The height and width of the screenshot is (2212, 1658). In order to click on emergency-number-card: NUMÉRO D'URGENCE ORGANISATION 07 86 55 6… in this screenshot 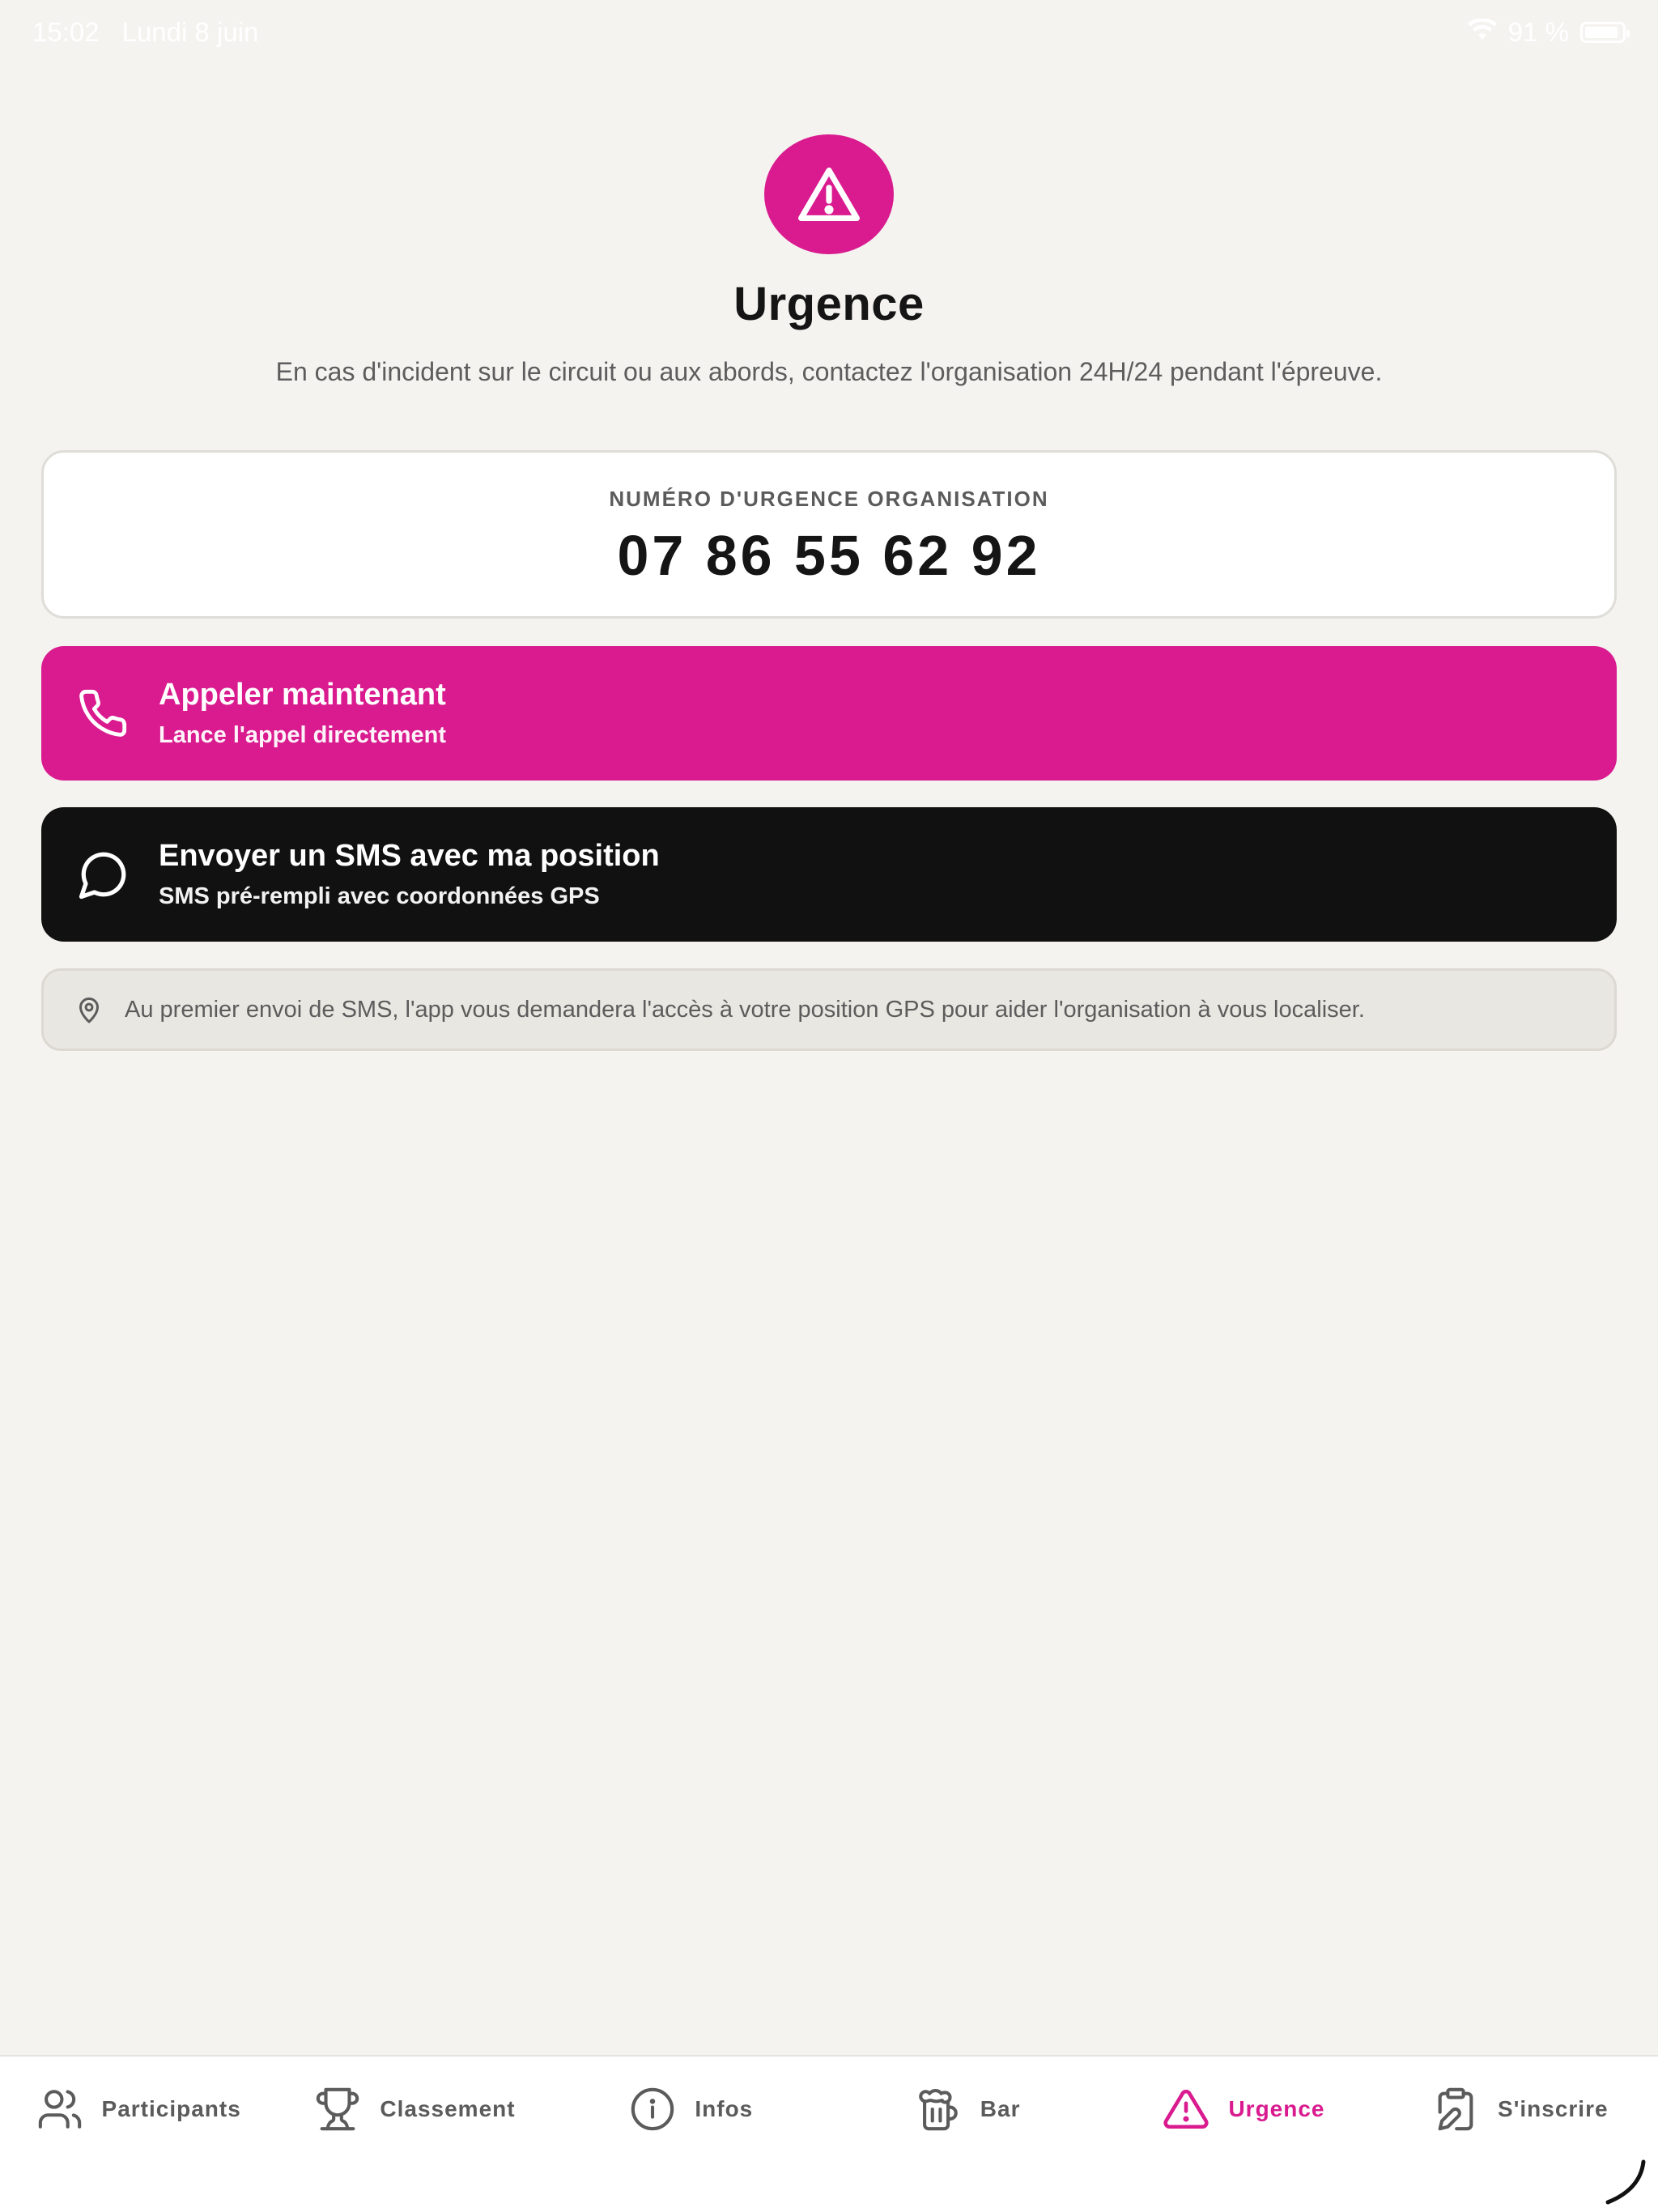, I will do `click(829, 535)`.